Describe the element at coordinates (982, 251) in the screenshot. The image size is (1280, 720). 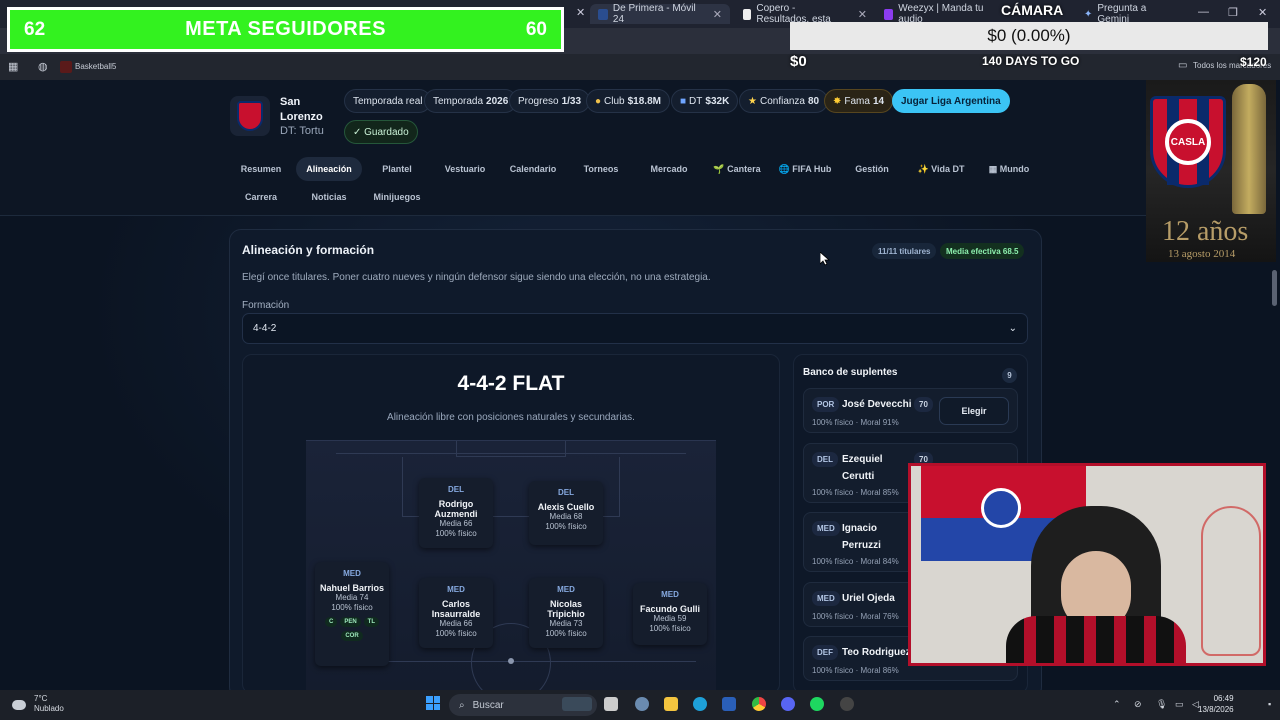
I see `effective-rating-badge: Media efectiva 68.5` at that location.